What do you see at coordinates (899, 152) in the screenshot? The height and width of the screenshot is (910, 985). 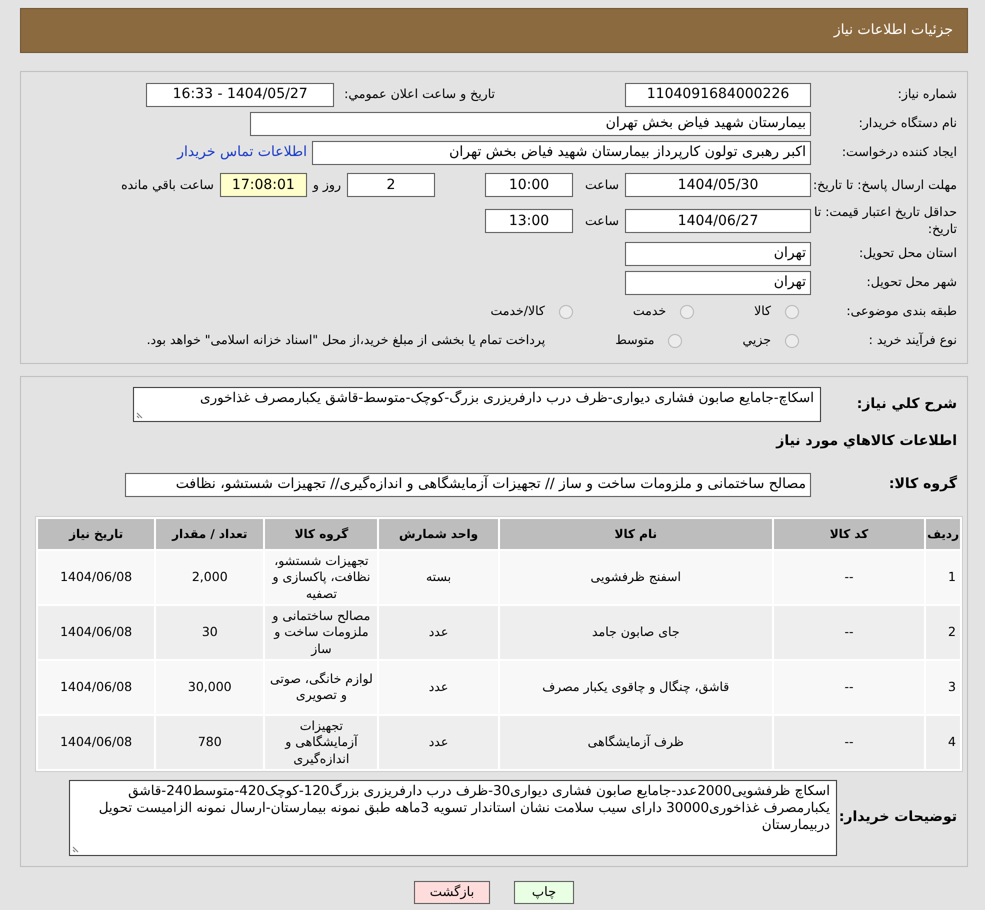 I see `field-label: ایجاد کننده درخواست:` at bounding box center [899, 152].